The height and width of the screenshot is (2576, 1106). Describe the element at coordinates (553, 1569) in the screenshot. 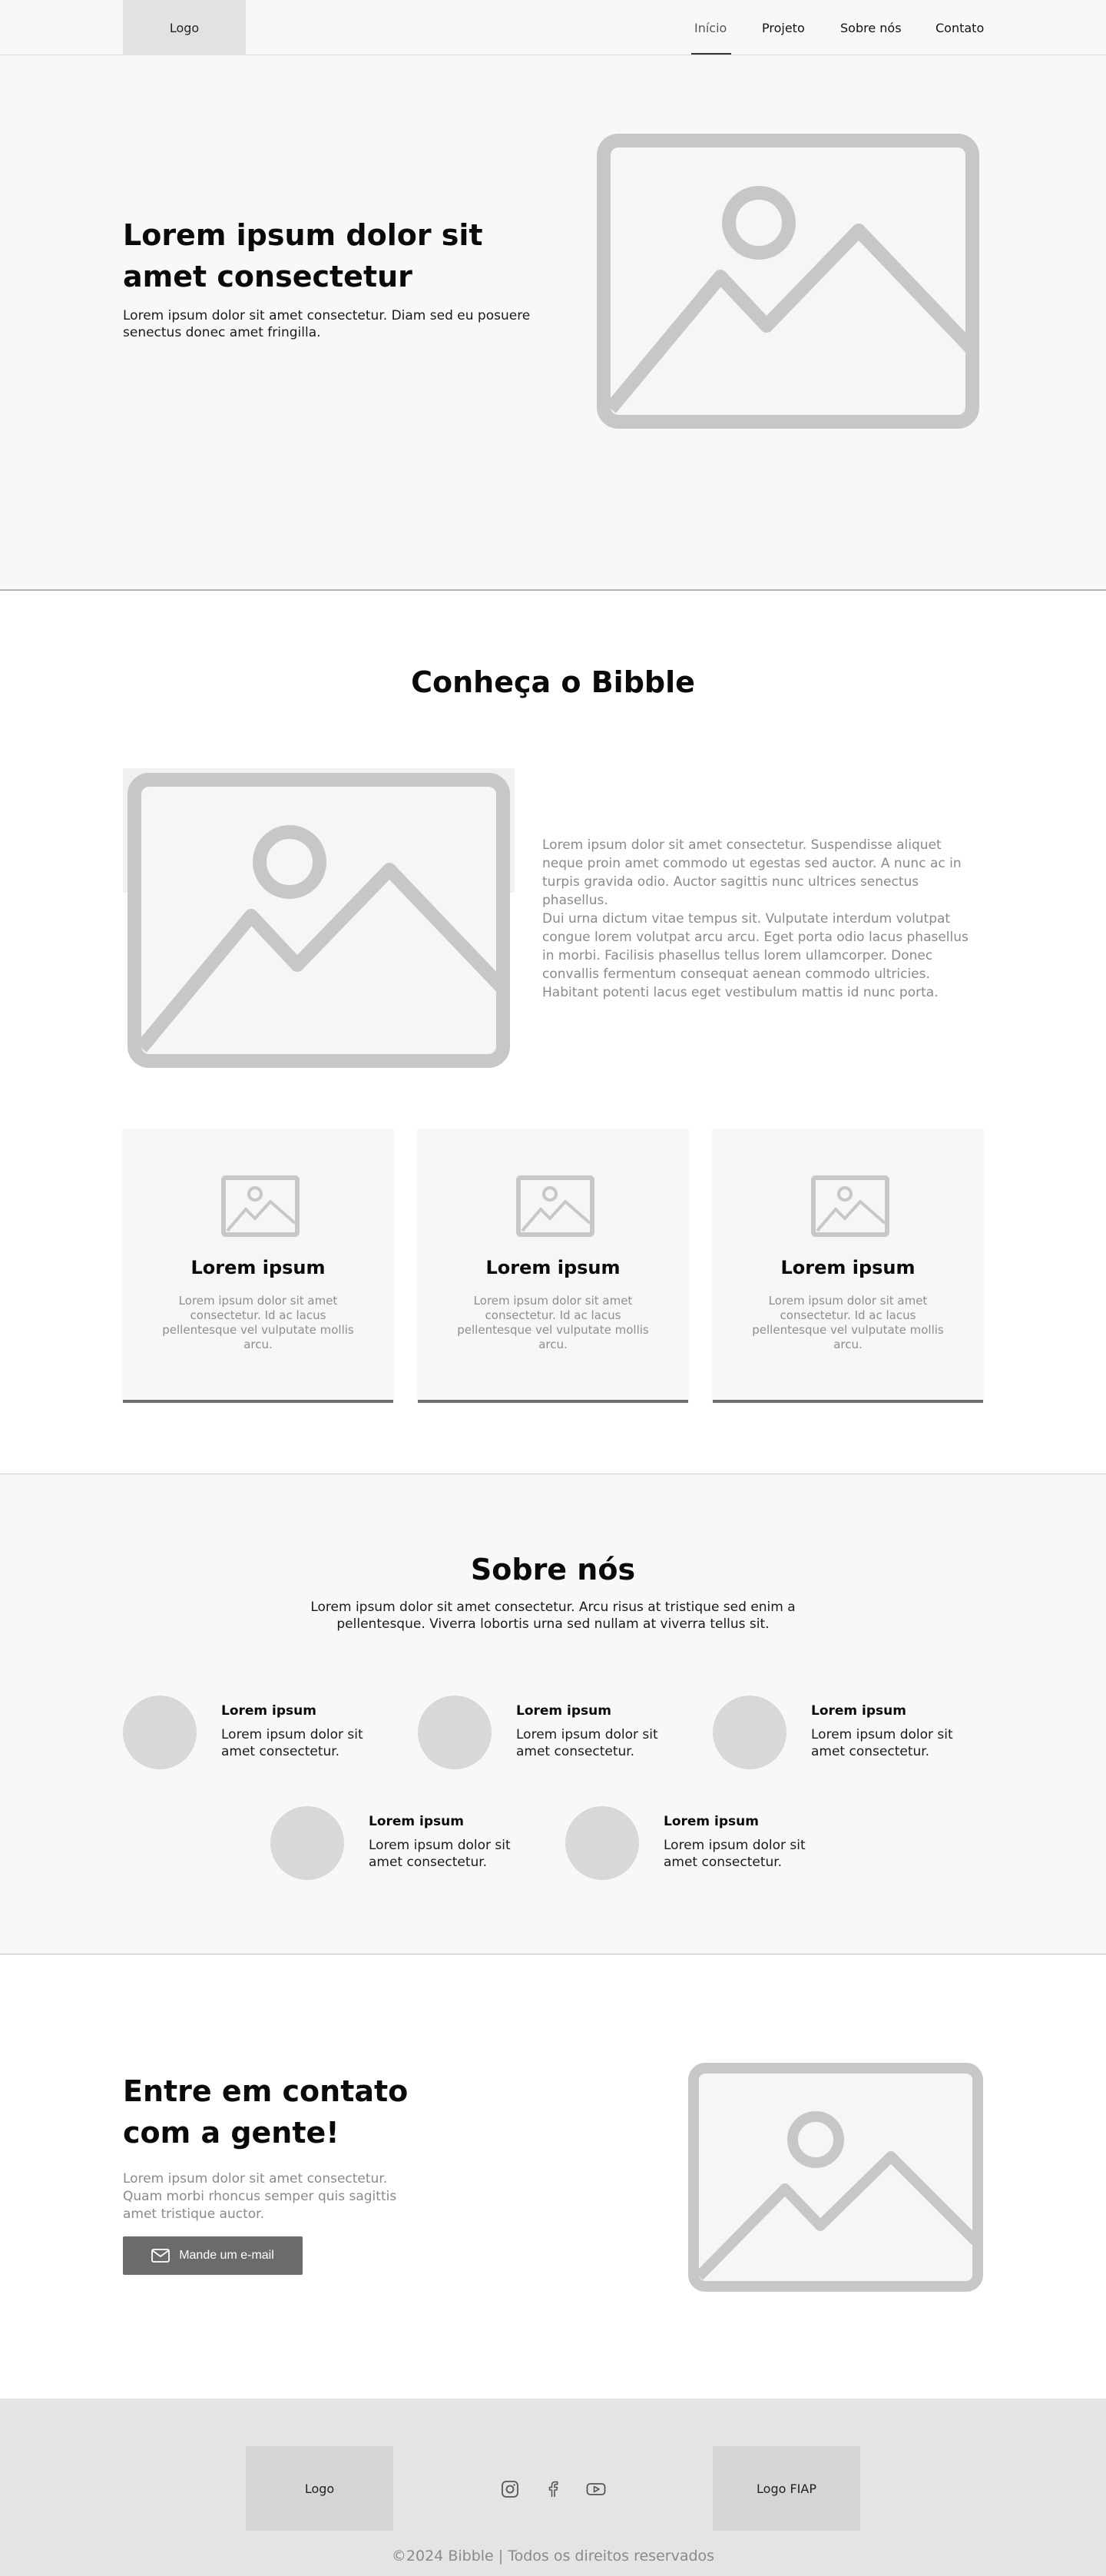

I see `sobre-title: Sobre nós` at that location.